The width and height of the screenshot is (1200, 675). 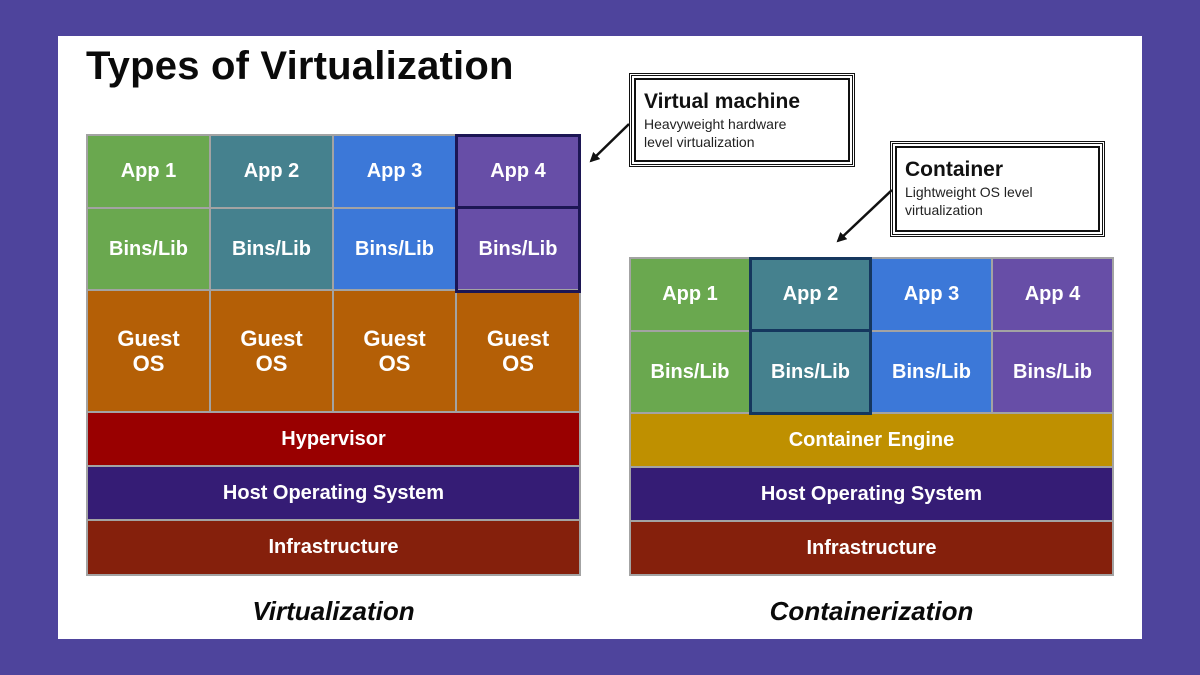 I want to click on containerization-caption: Containerization, so click(x=871, y=611).